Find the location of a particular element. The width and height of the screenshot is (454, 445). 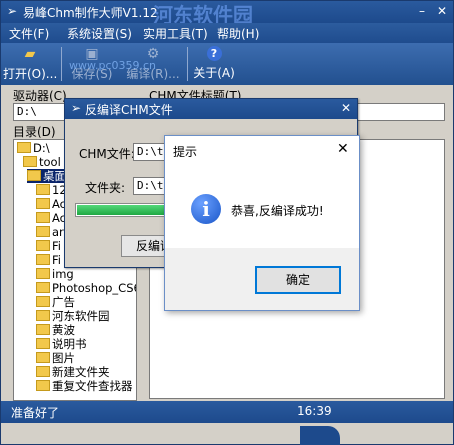

tree-item: 黄波 is located at coordinates (55, 330).